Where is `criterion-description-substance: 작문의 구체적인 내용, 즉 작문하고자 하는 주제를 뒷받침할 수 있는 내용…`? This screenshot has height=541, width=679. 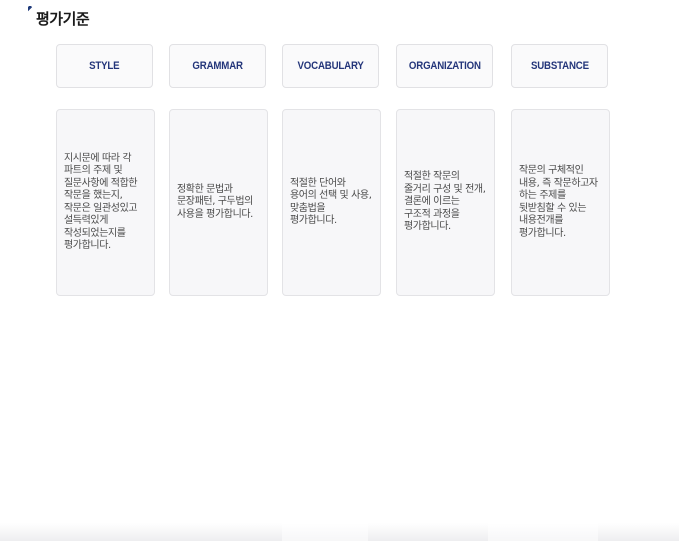
criterion-description-substance: 작문의 구체적인 내용, 즉 작문하고자 하는 주제를 뒷받침할 수 있는 내용… is located at coordinates (560, 202).